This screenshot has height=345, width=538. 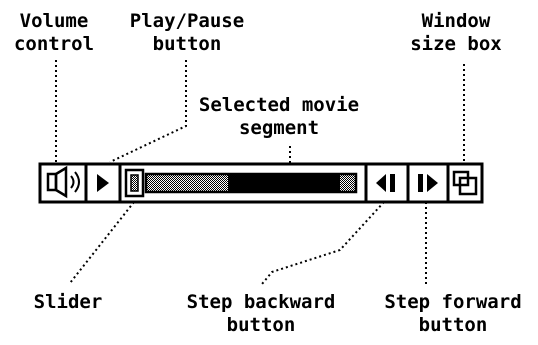 I want to click on slider-leader-line, so click(x=102, y=242).